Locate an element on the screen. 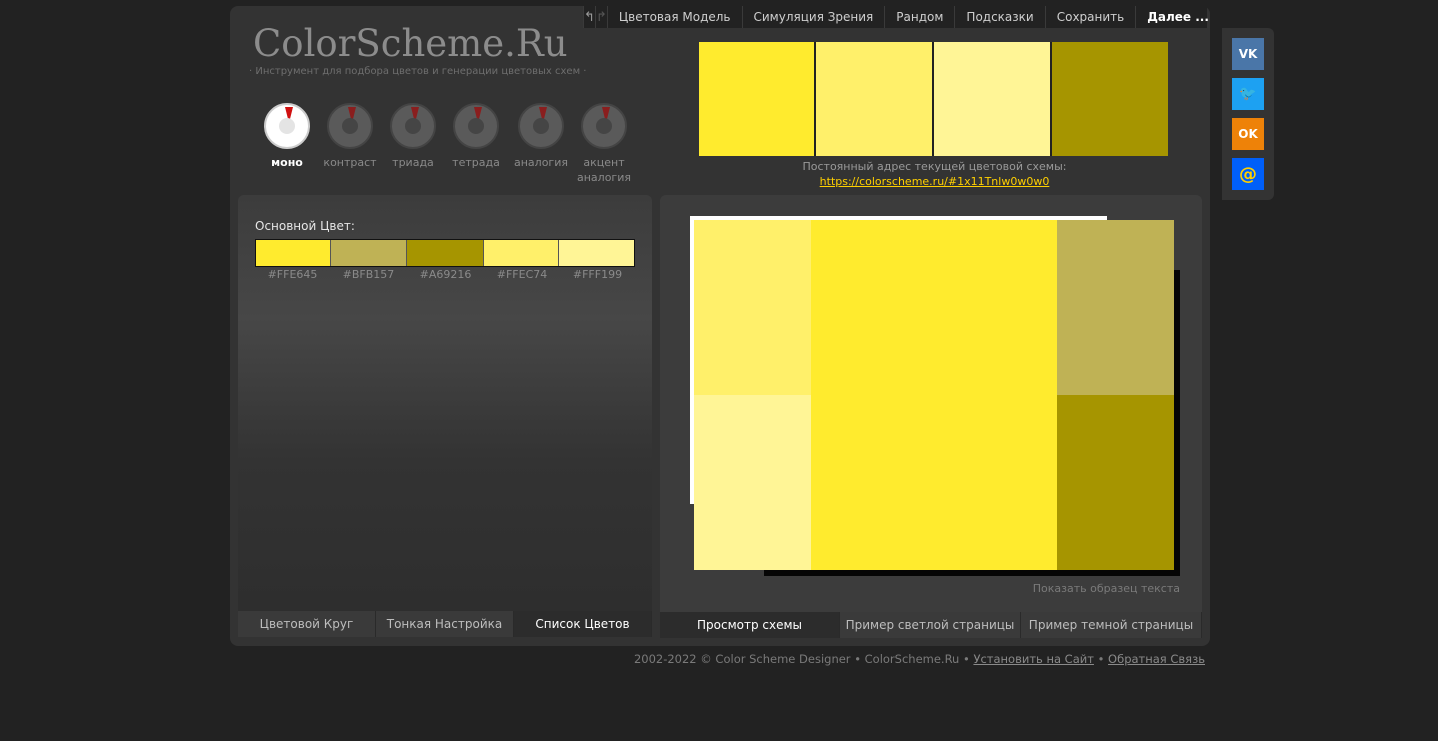  feedback-link: Обратная Связь is located at coordinates (1156, 659).